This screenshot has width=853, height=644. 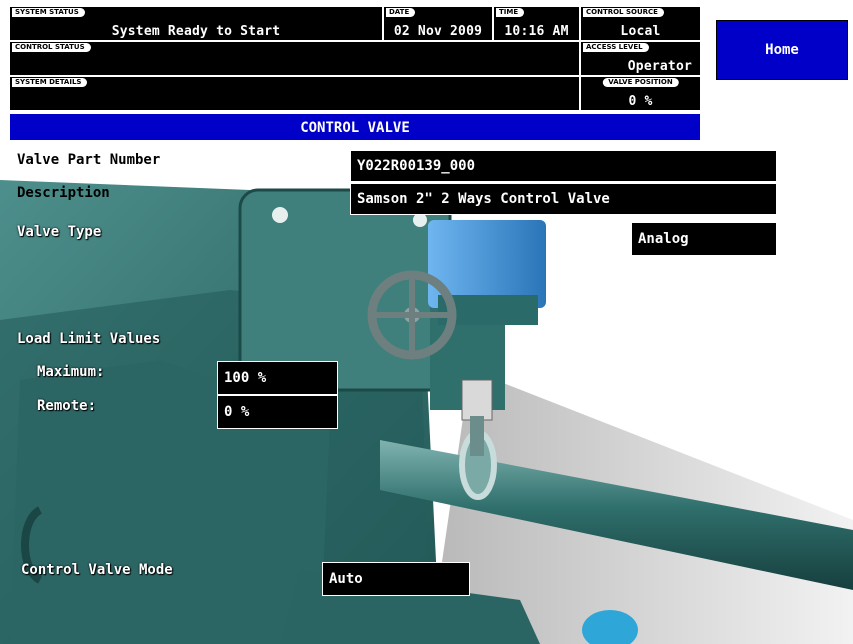 What do you see at coordinates (563, 166) in the screenshot?
I see `part-number-field: Y022R00139_000` at bounding box center [563, 166].